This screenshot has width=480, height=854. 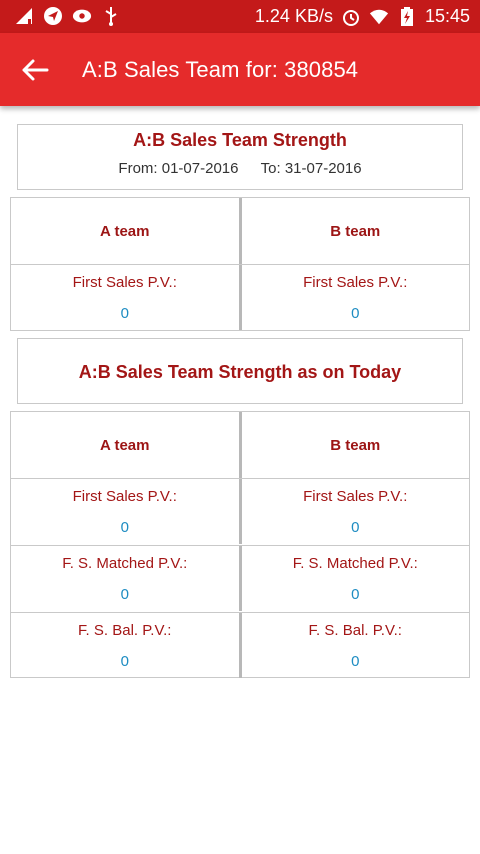 I want to click on section-title: A:B Sales Team Strength, so click(x=240, y=140).